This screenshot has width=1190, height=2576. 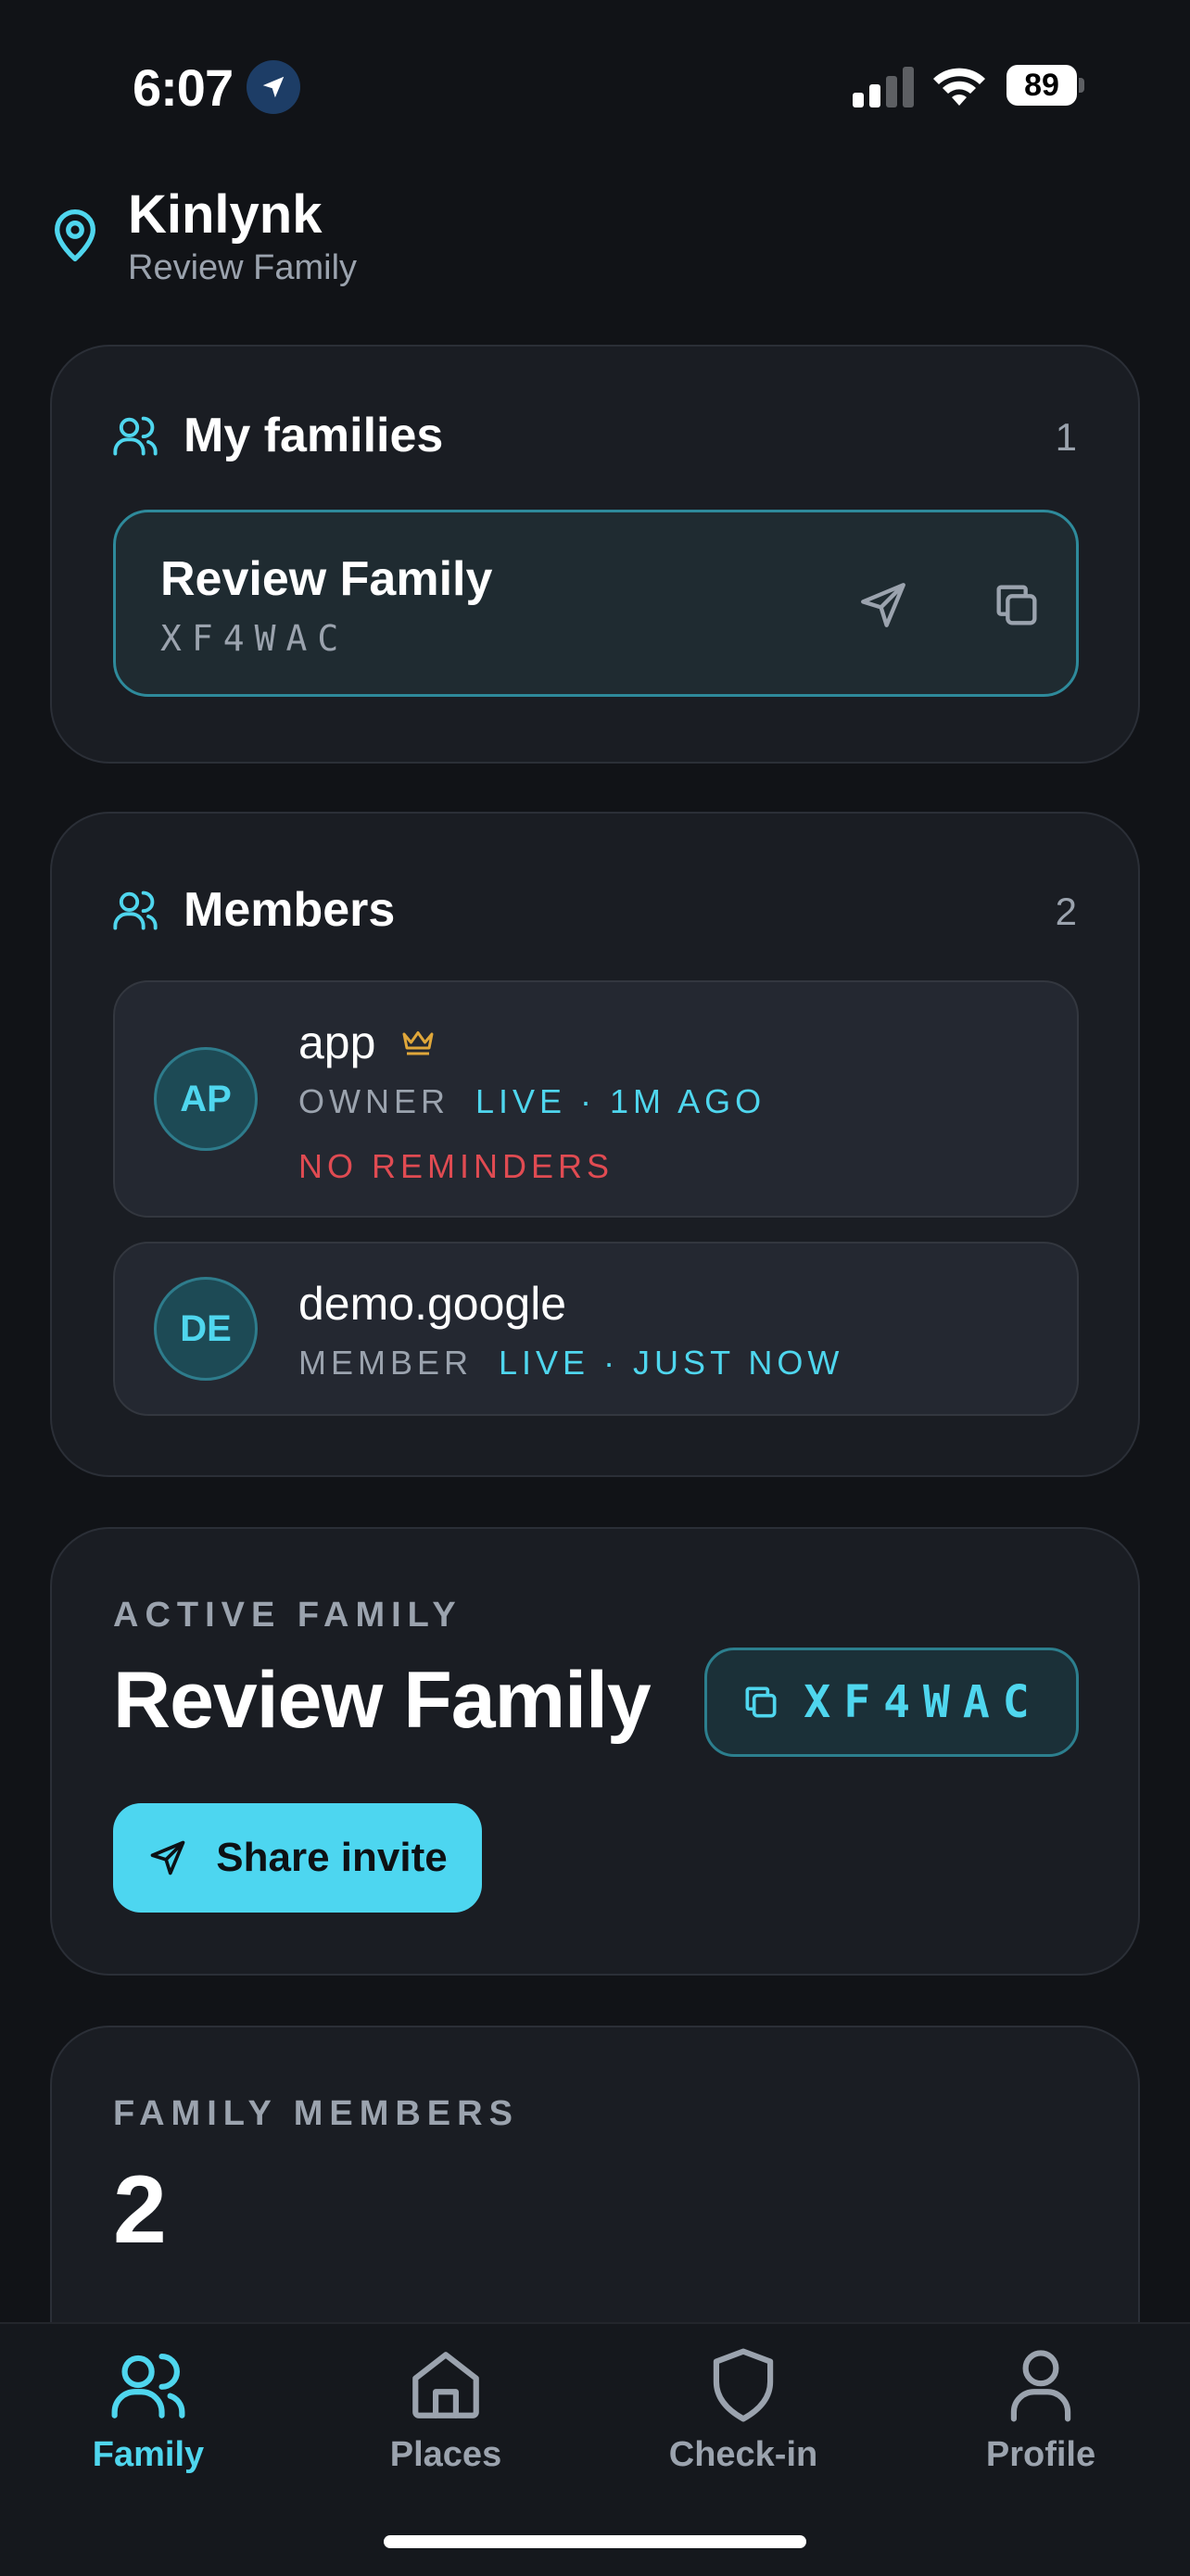 I want to click on tab-profile: Profile, so click(x=1041, y=2411).